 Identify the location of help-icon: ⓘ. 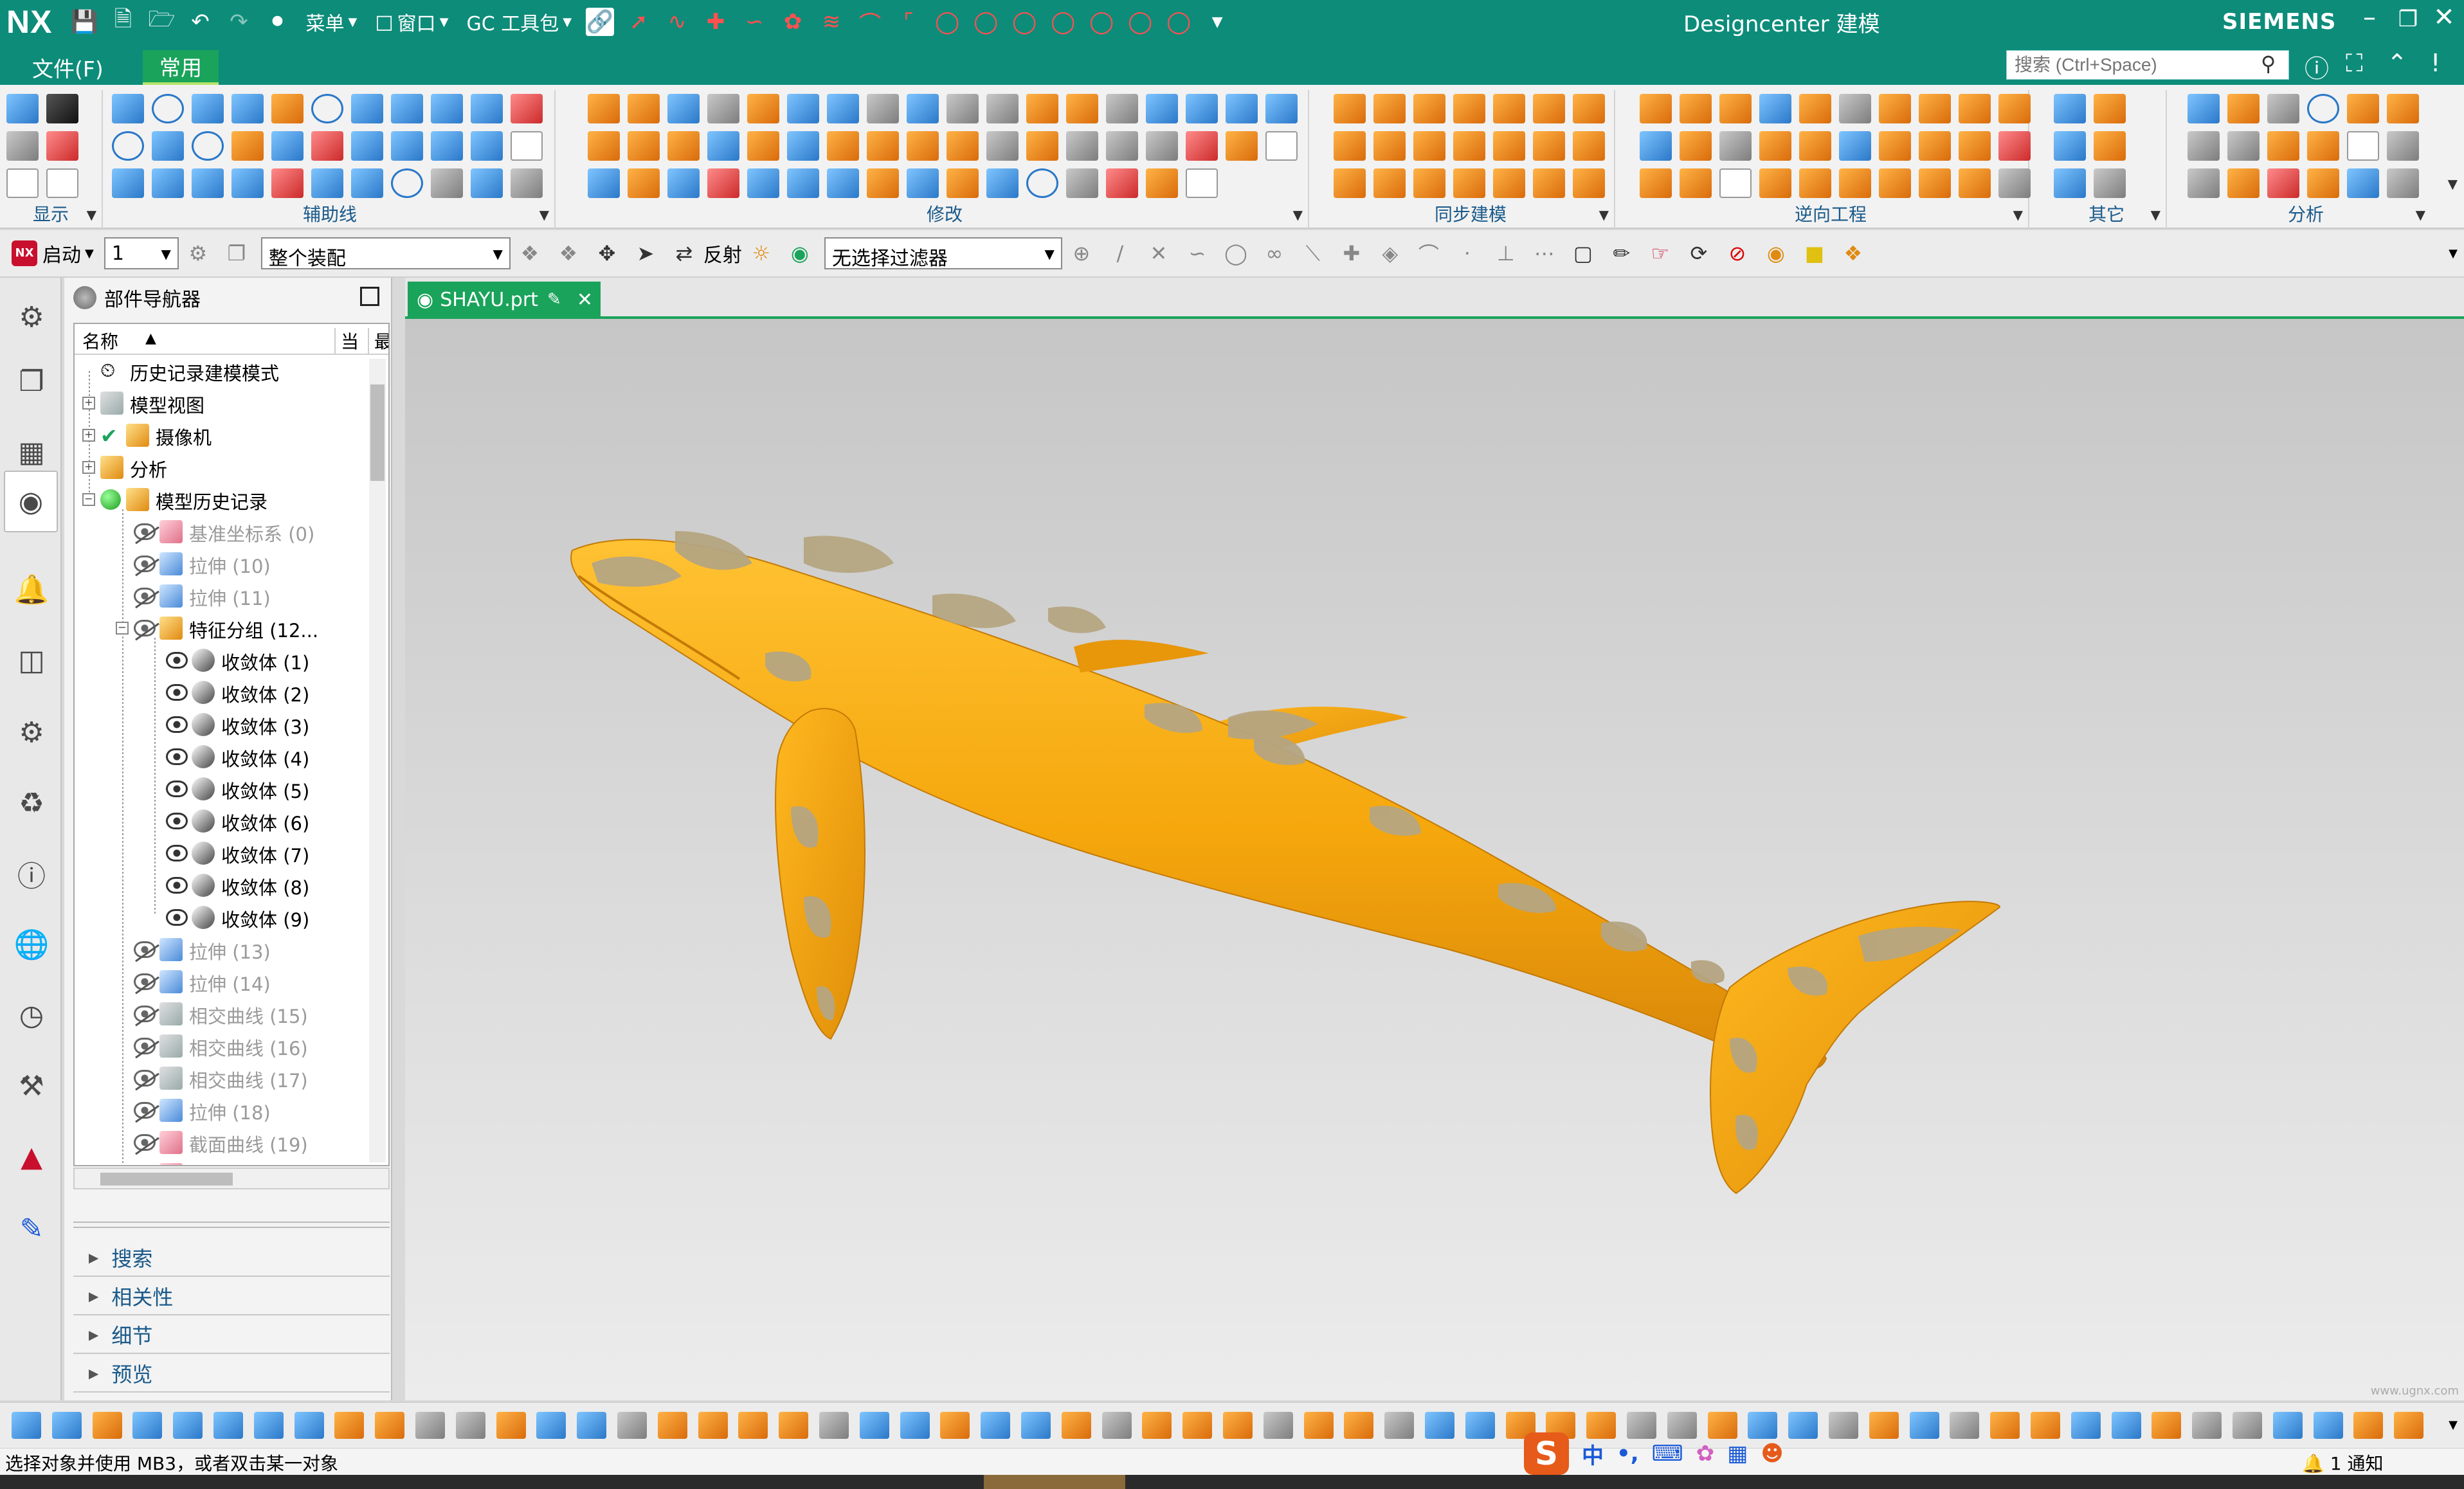
(2317, 66).